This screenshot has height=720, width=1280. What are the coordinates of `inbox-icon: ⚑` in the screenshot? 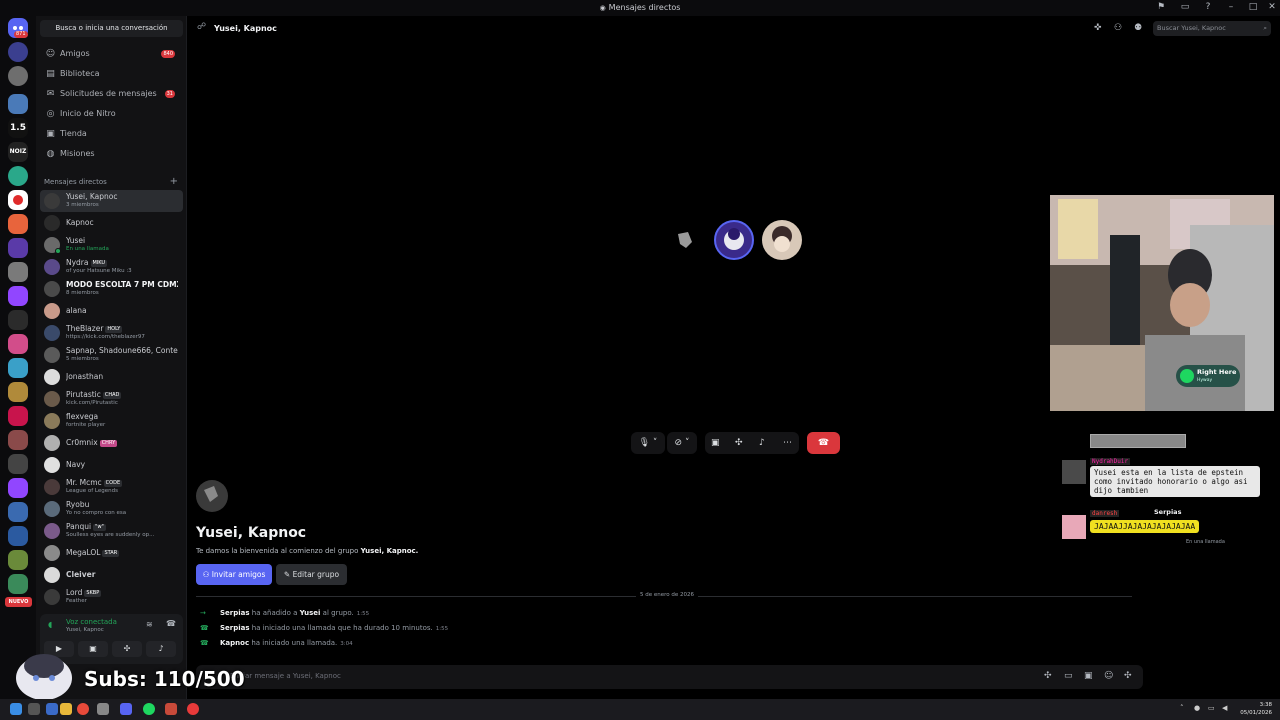 It's located at (1161, 8).